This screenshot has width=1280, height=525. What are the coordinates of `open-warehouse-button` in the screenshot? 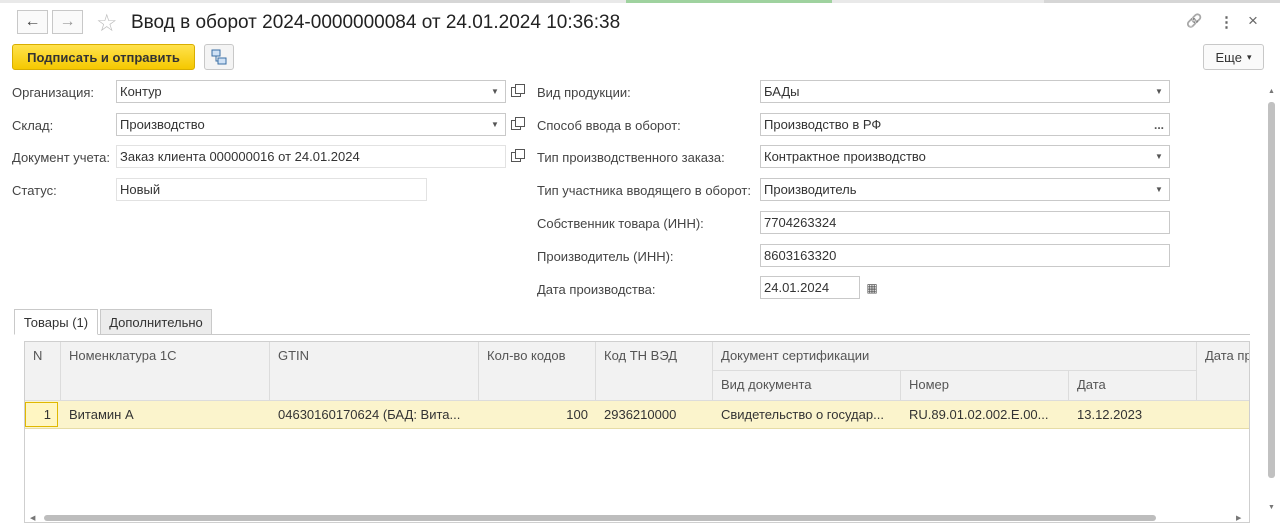 It's located at (516, 124).